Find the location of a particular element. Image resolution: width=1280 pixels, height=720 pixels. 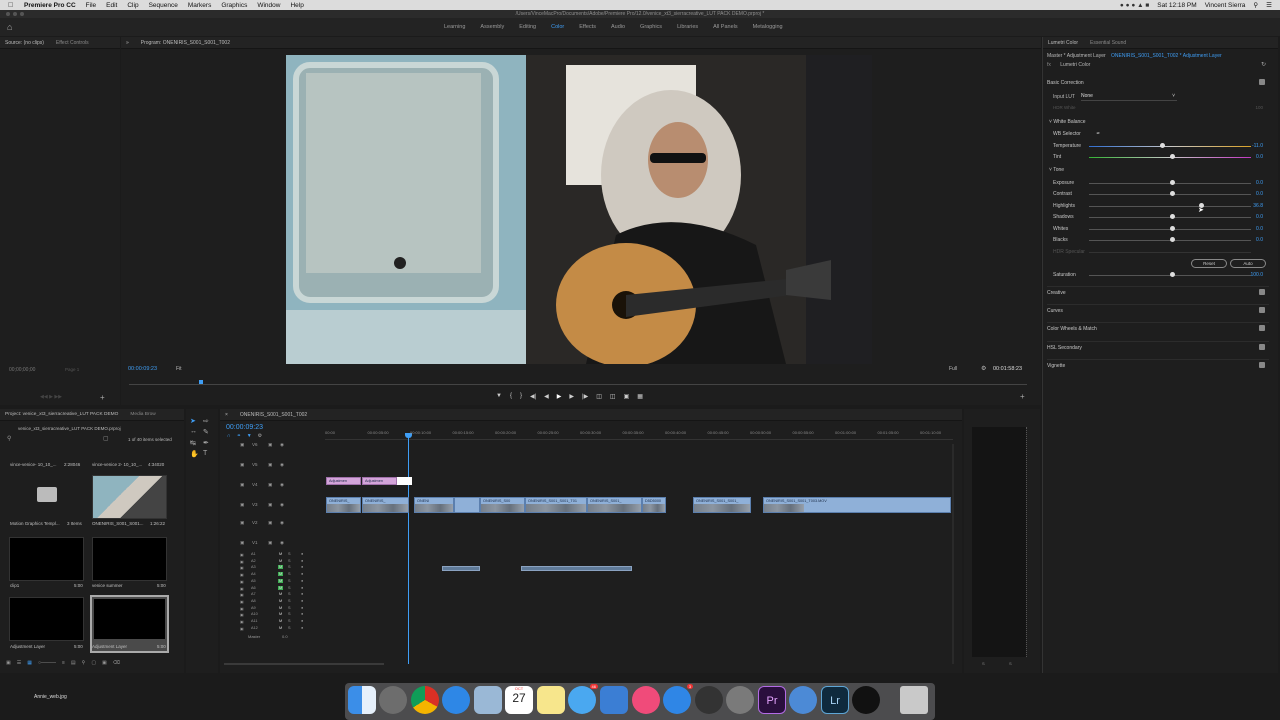

menu-help: Help is located at coordinates (296, 5).